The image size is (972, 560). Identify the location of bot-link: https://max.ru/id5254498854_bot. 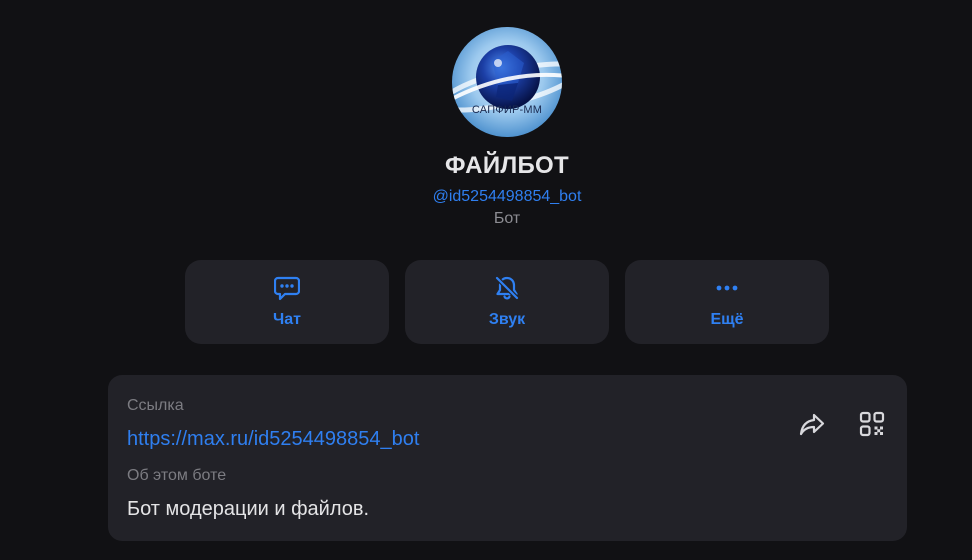
(273, 439).